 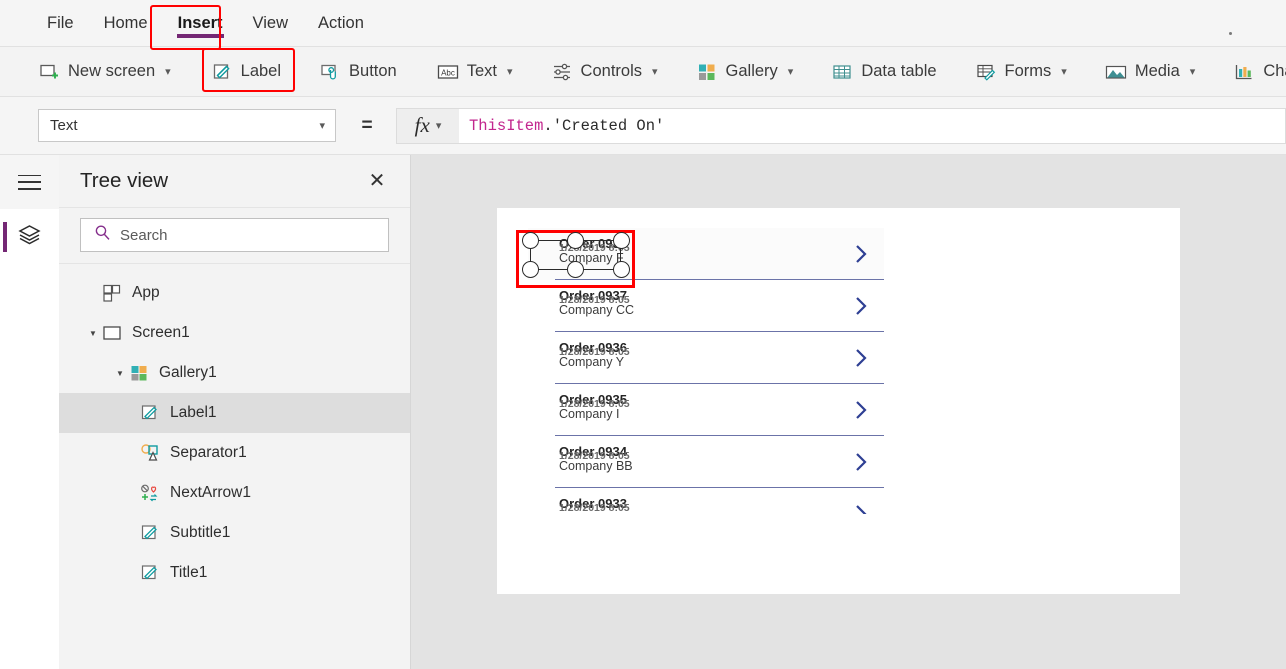 I want to click on gallery-item-title: Order 0938 1/28/2019 8:05, so click(x=594, y=245).